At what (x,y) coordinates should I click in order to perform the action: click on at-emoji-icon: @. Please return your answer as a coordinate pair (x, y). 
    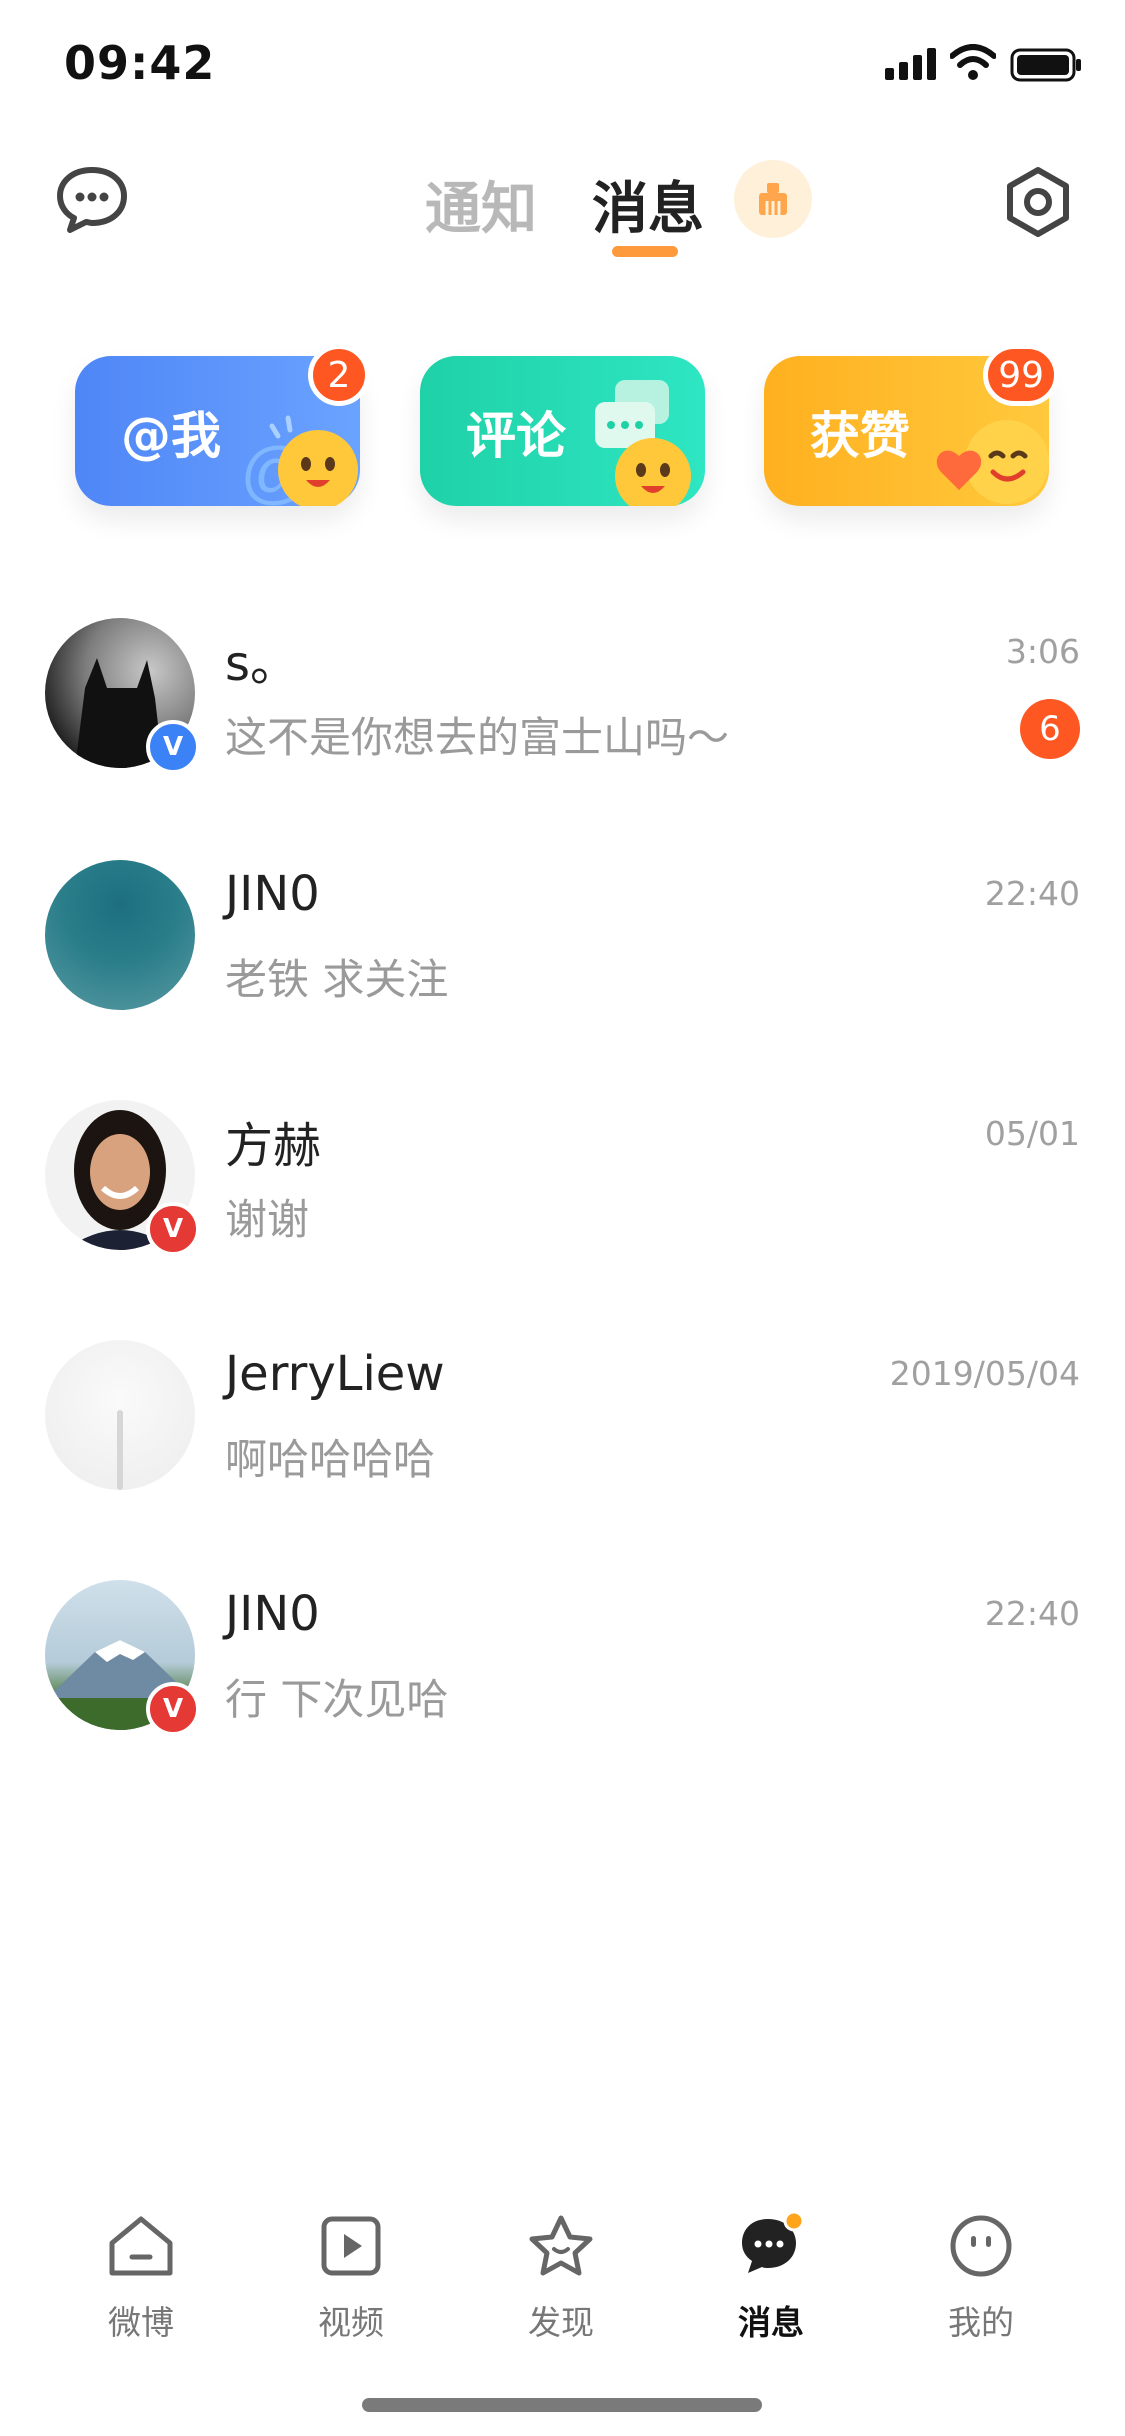
    Looking at the image, I should click on (299, 460).